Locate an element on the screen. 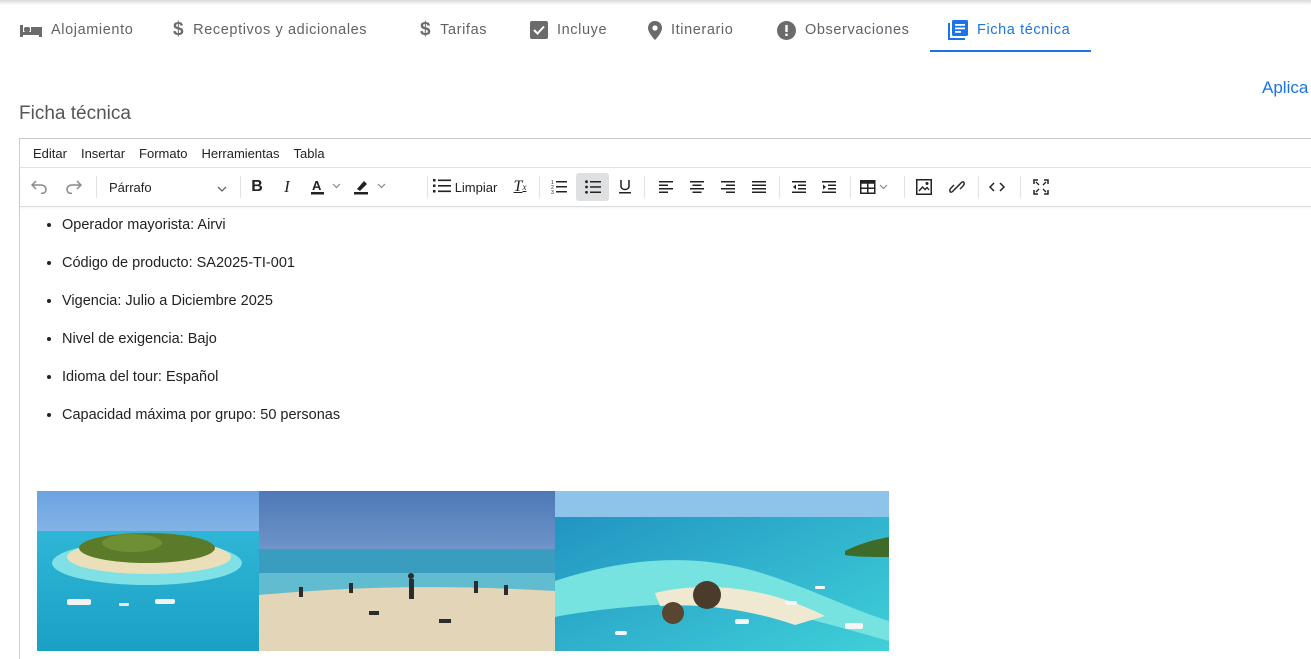 This screenshot has height=659, width=1311. remove-format-icon: Tx is located at coordinates (520, 187).